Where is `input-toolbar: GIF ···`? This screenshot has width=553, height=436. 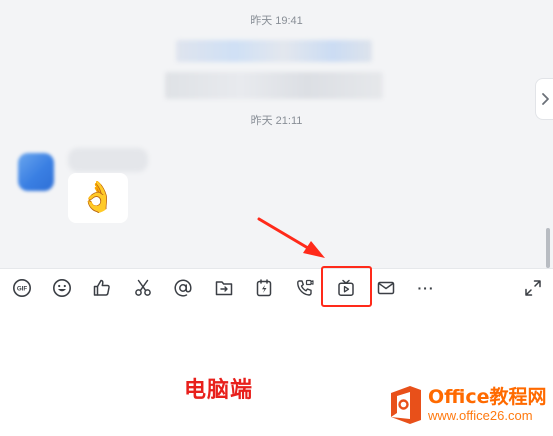 input-toolbar: GIF ··· is located at coordinates (276, 287).